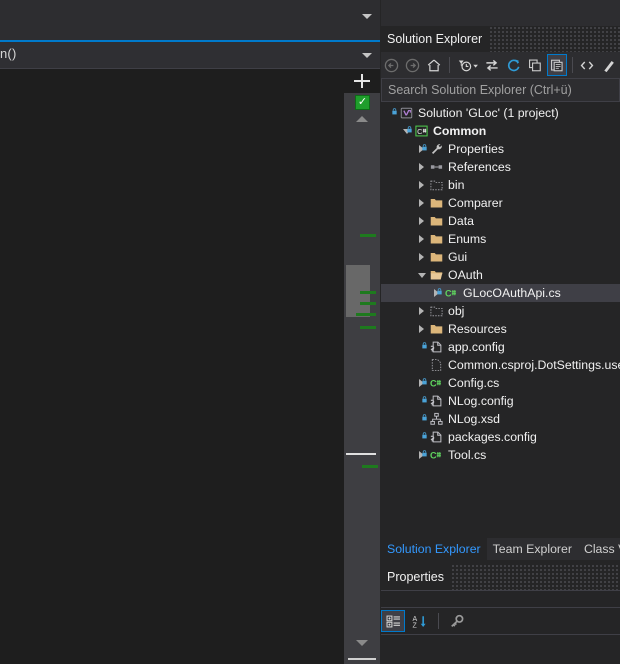  I want to click on tree-item-bin: bin, so click(500, 185).